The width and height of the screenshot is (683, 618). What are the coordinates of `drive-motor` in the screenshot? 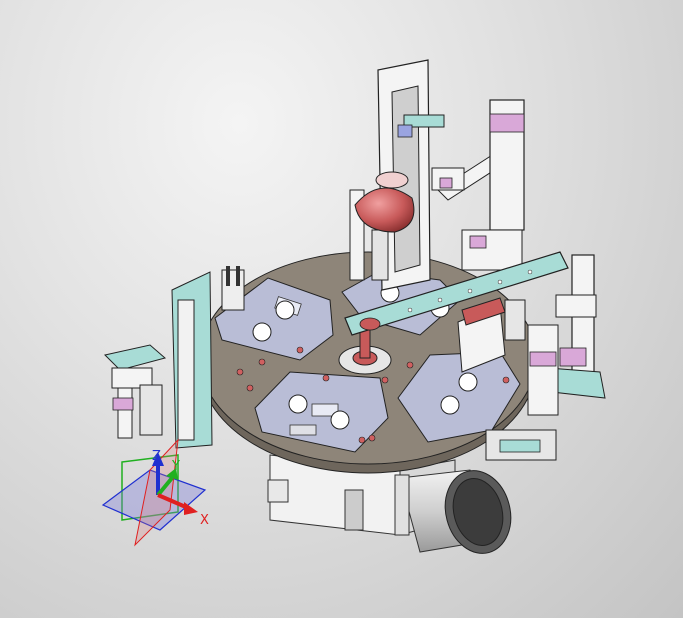 It's located at (453, 511).